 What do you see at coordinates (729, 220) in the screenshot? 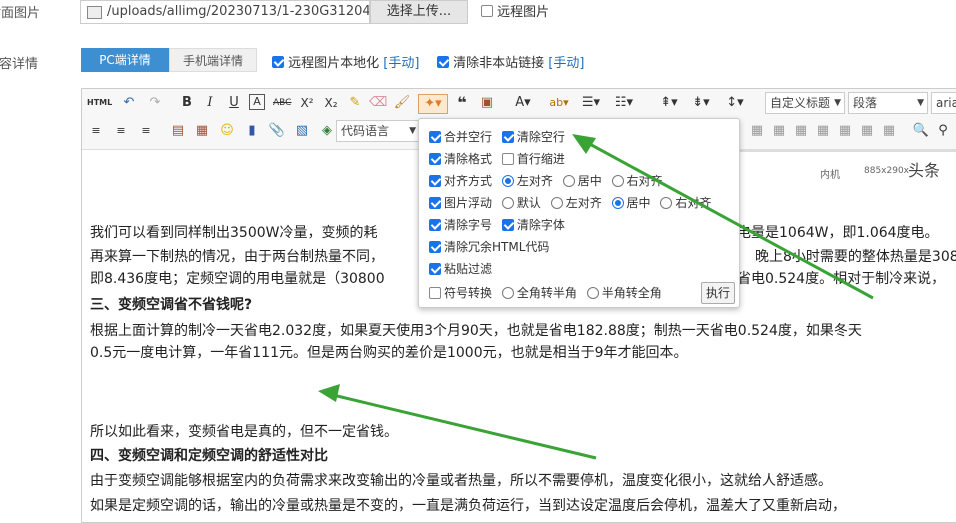
I see `arrow-to-popup` at bounding box center [729, 220].